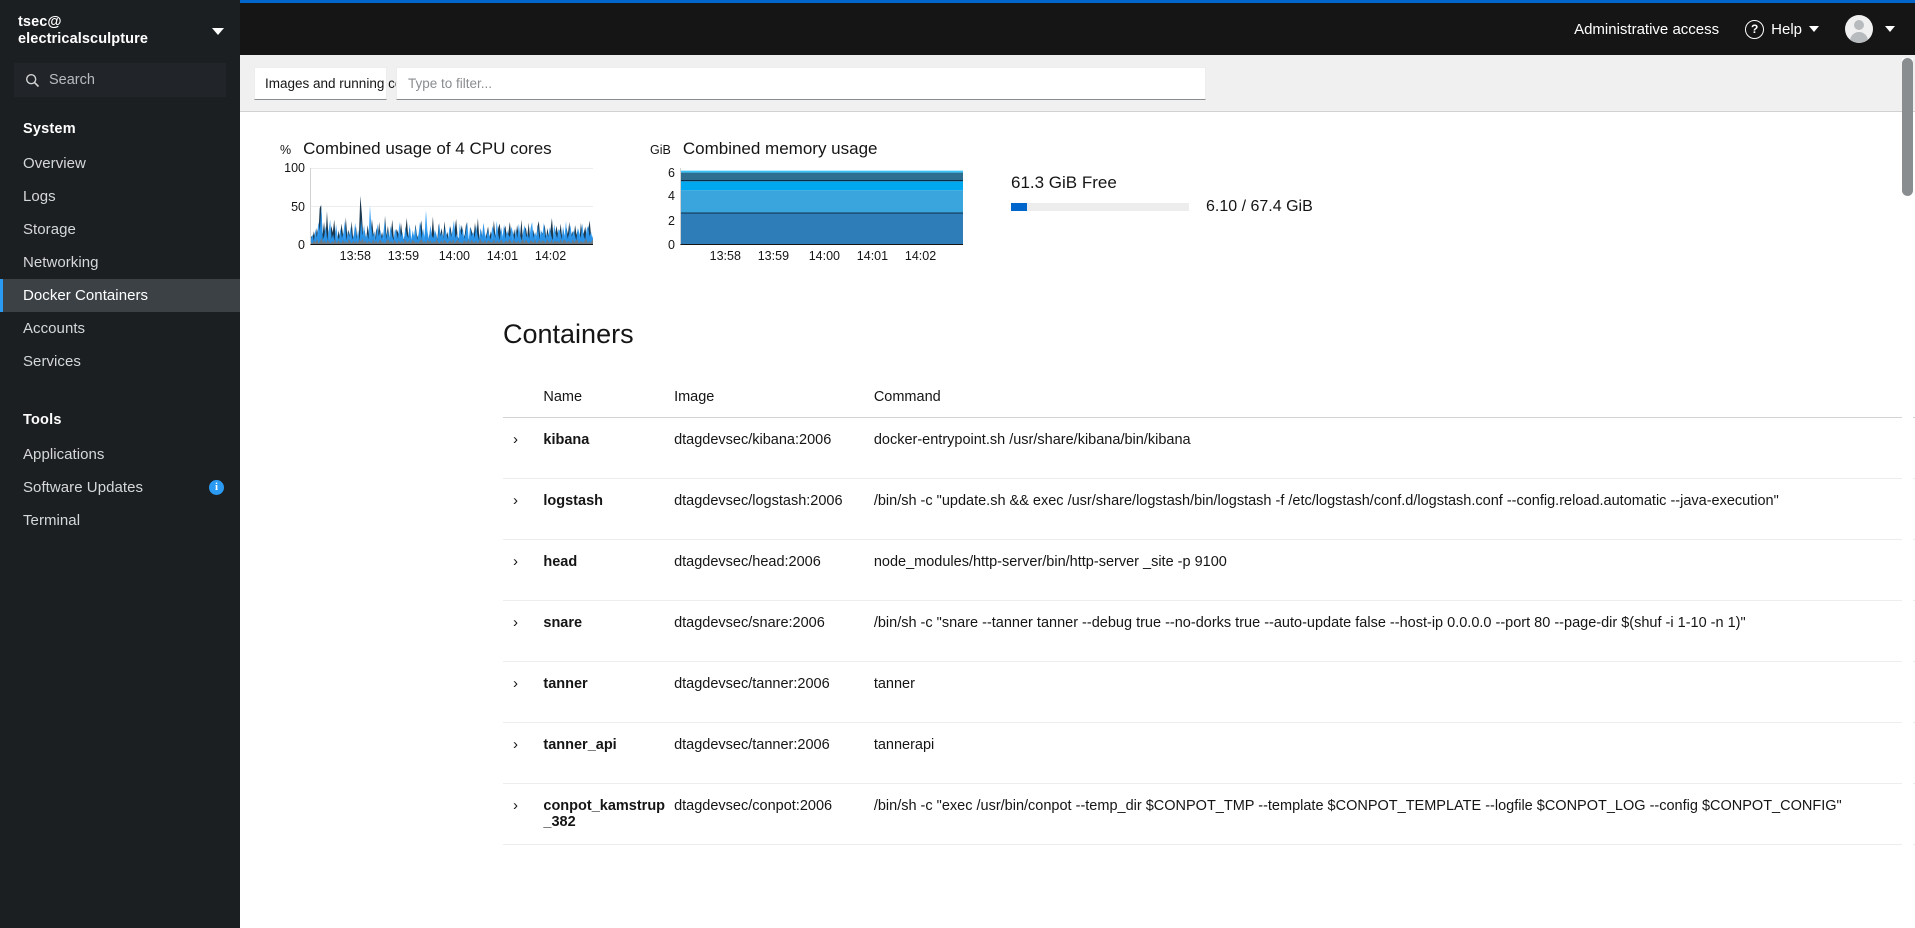  I want to click on container-name: kibana, so click(609, 448).